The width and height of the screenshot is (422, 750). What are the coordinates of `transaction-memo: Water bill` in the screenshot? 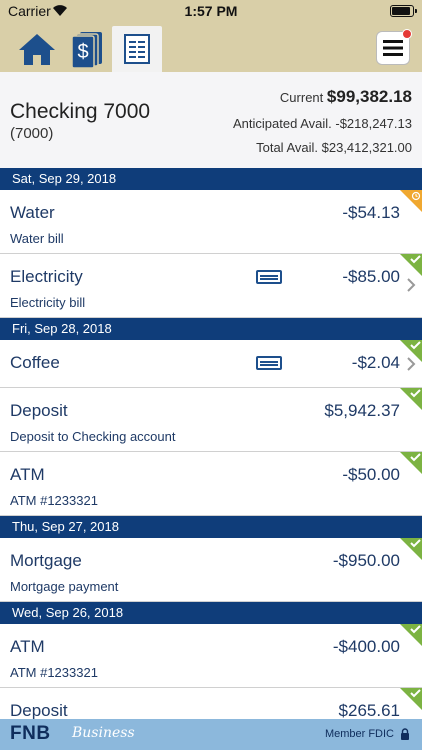 It's located at (37, 238).